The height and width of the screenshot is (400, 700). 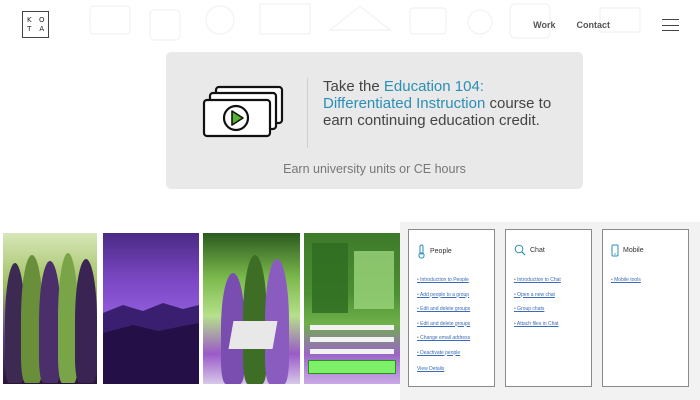 What do you see at coordinates (374, 169) in the screenshot?
I see `banner-subtext: Earn university units or CE hours` at bounding box center [374, 169].